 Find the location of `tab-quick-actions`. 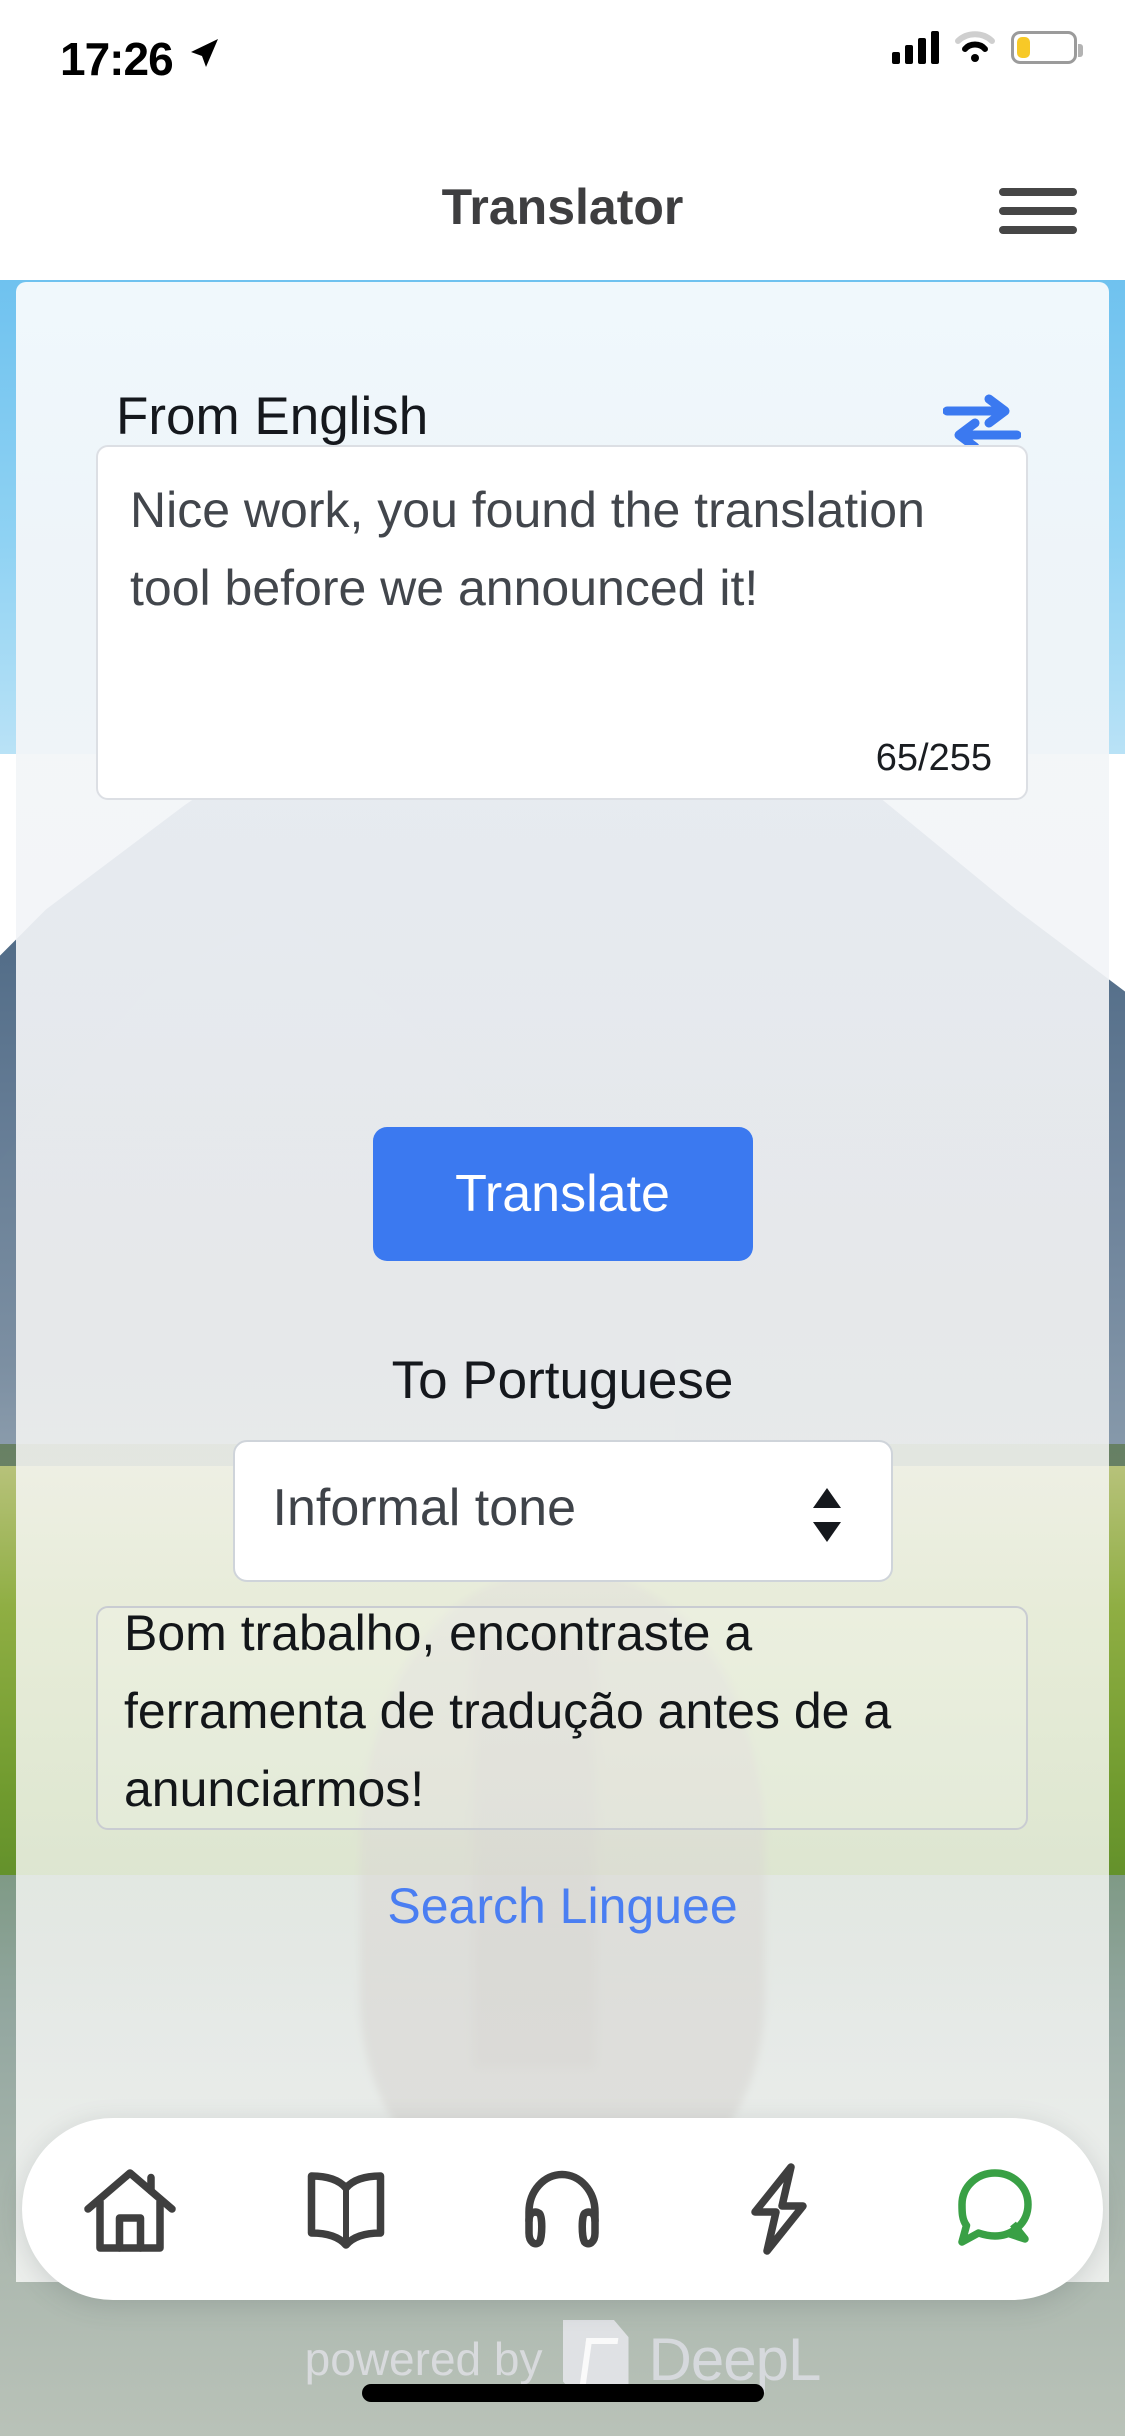

tab-quick-actions is located at coordinates (779, 2209).